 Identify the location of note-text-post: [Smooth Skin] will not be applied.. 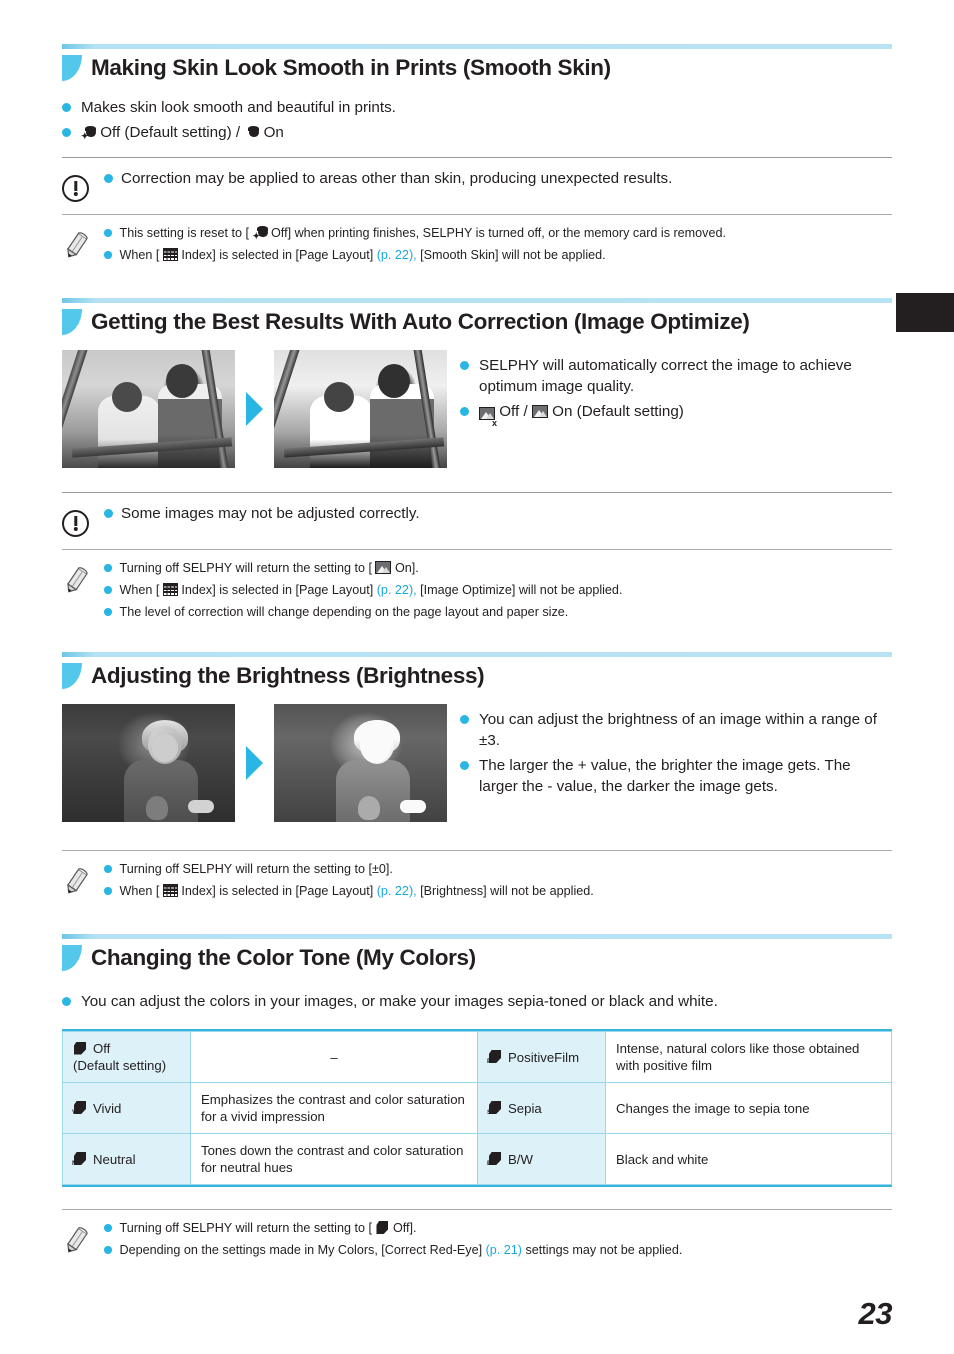
(513, 255).